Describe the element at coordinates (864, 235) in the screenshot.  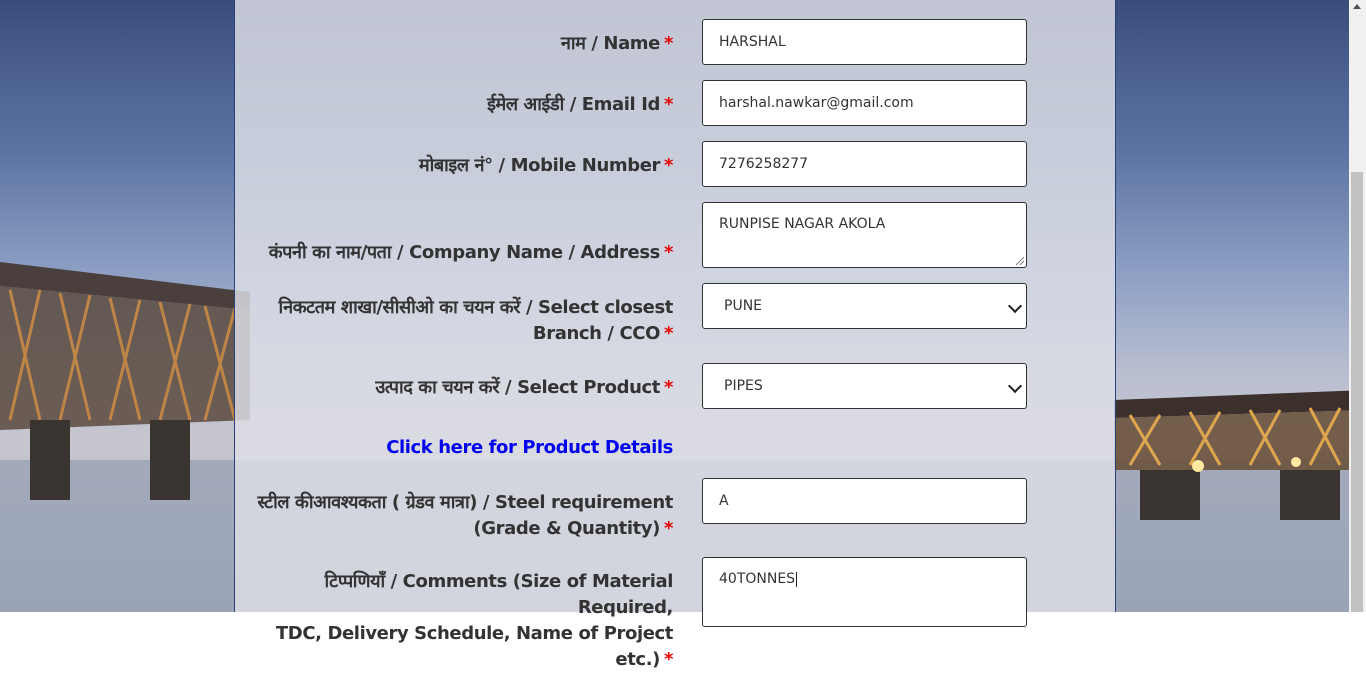
I see `company-address-textarea: RUNPISE NAGAR AKOLA` at that location.